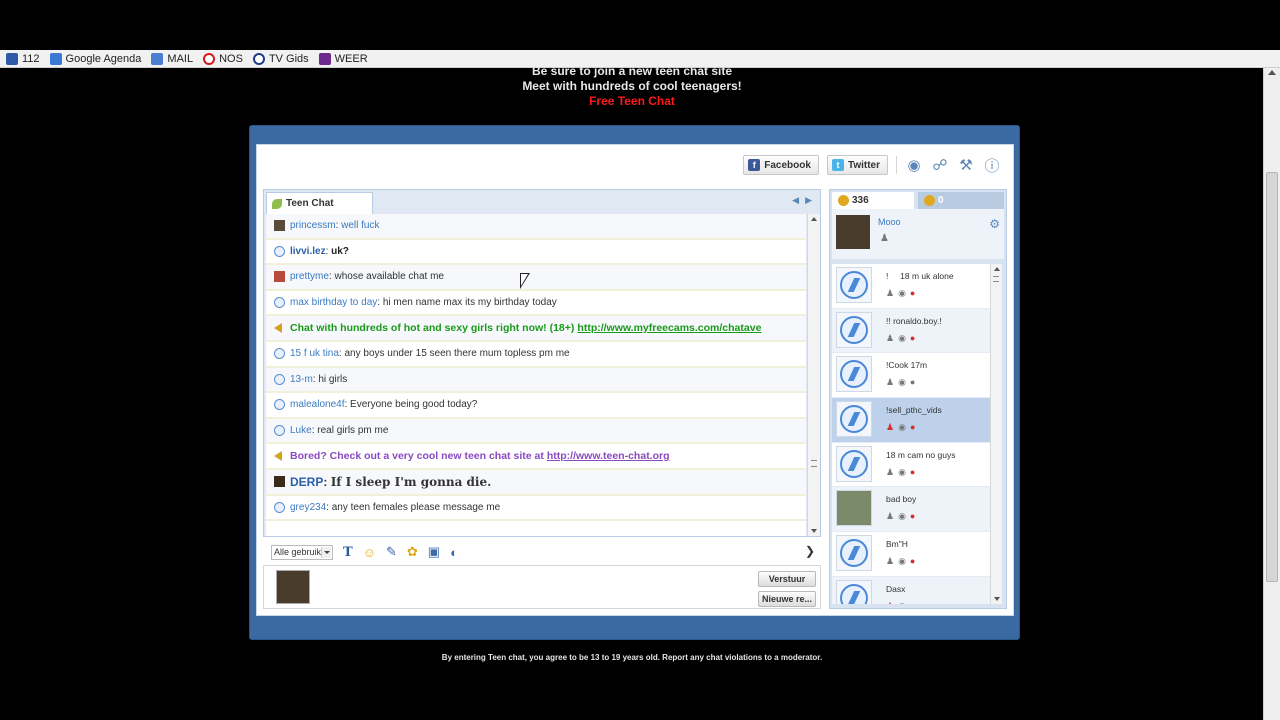 The image size is (1280, 720). What do you see at coordinates (912, 420) in the screenshot?
I see `user-list-item: !sell_pthc_vids ♟◉●` at bounding box center [912, 420].